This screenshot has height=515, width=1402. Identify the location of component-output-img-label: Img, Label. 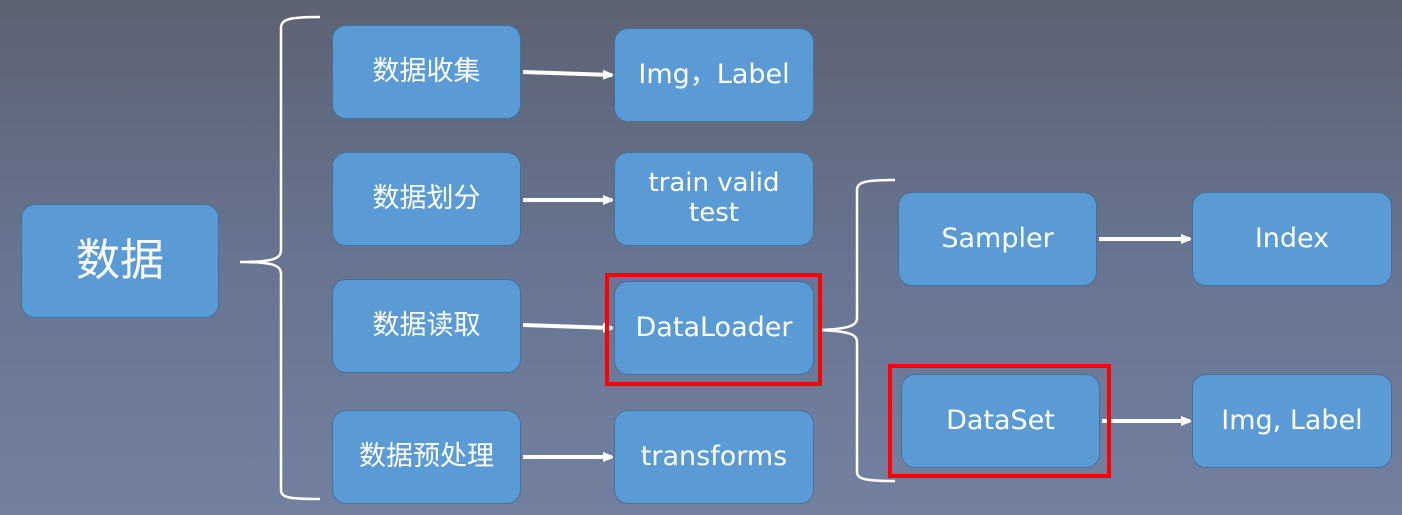
(1292, 421).